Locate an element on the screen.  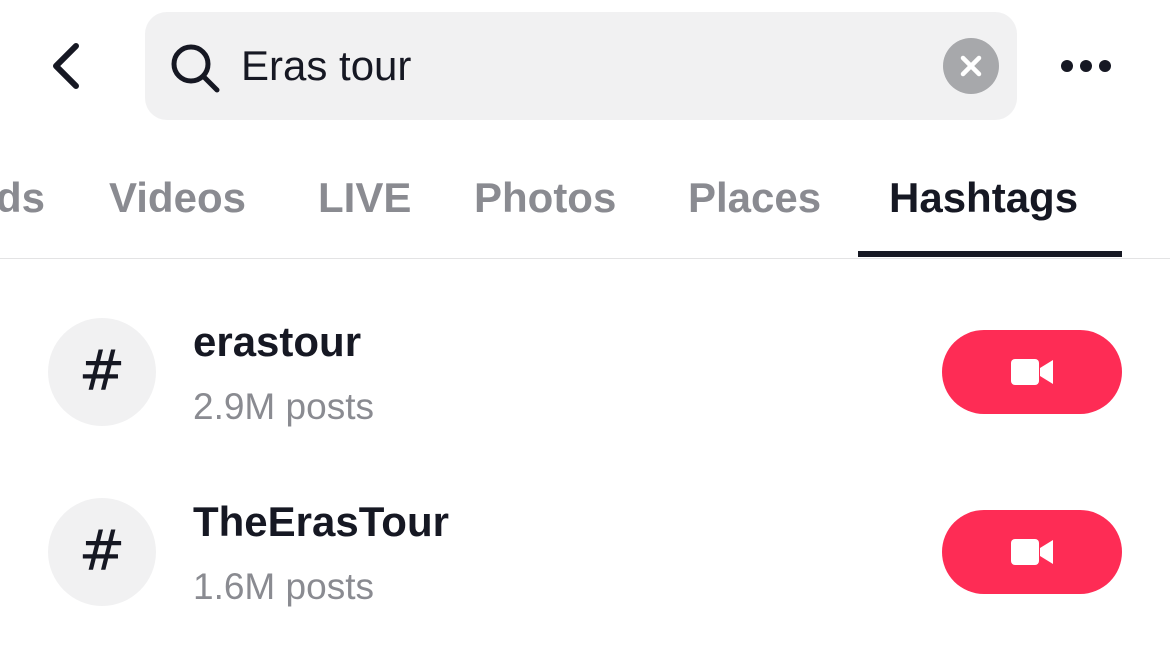
clear-search-button is located at coordinates (971, 66).